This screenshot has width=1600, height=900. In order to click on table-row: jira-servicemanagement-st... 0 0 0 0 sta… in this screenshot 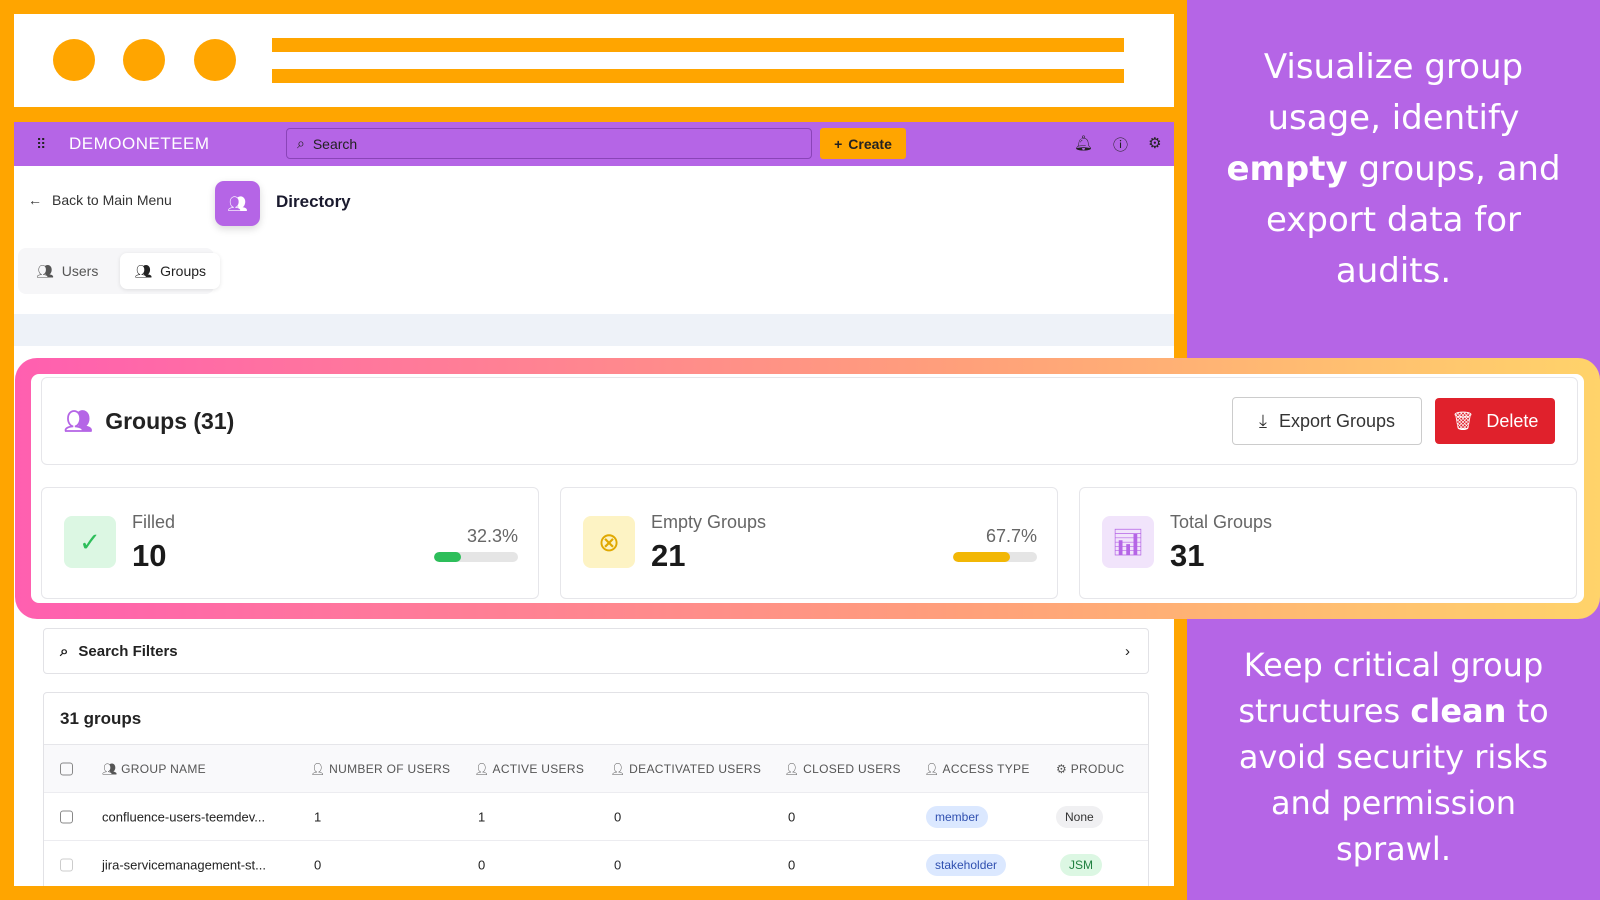, I will do `click(596, 863)`.